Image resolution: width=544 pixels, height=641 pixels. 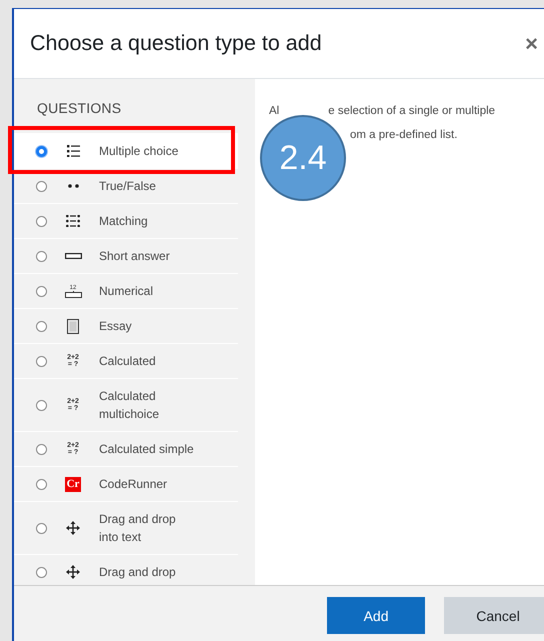 I want to click on step-number-badge: 2.4, so click(x=303, y=158).